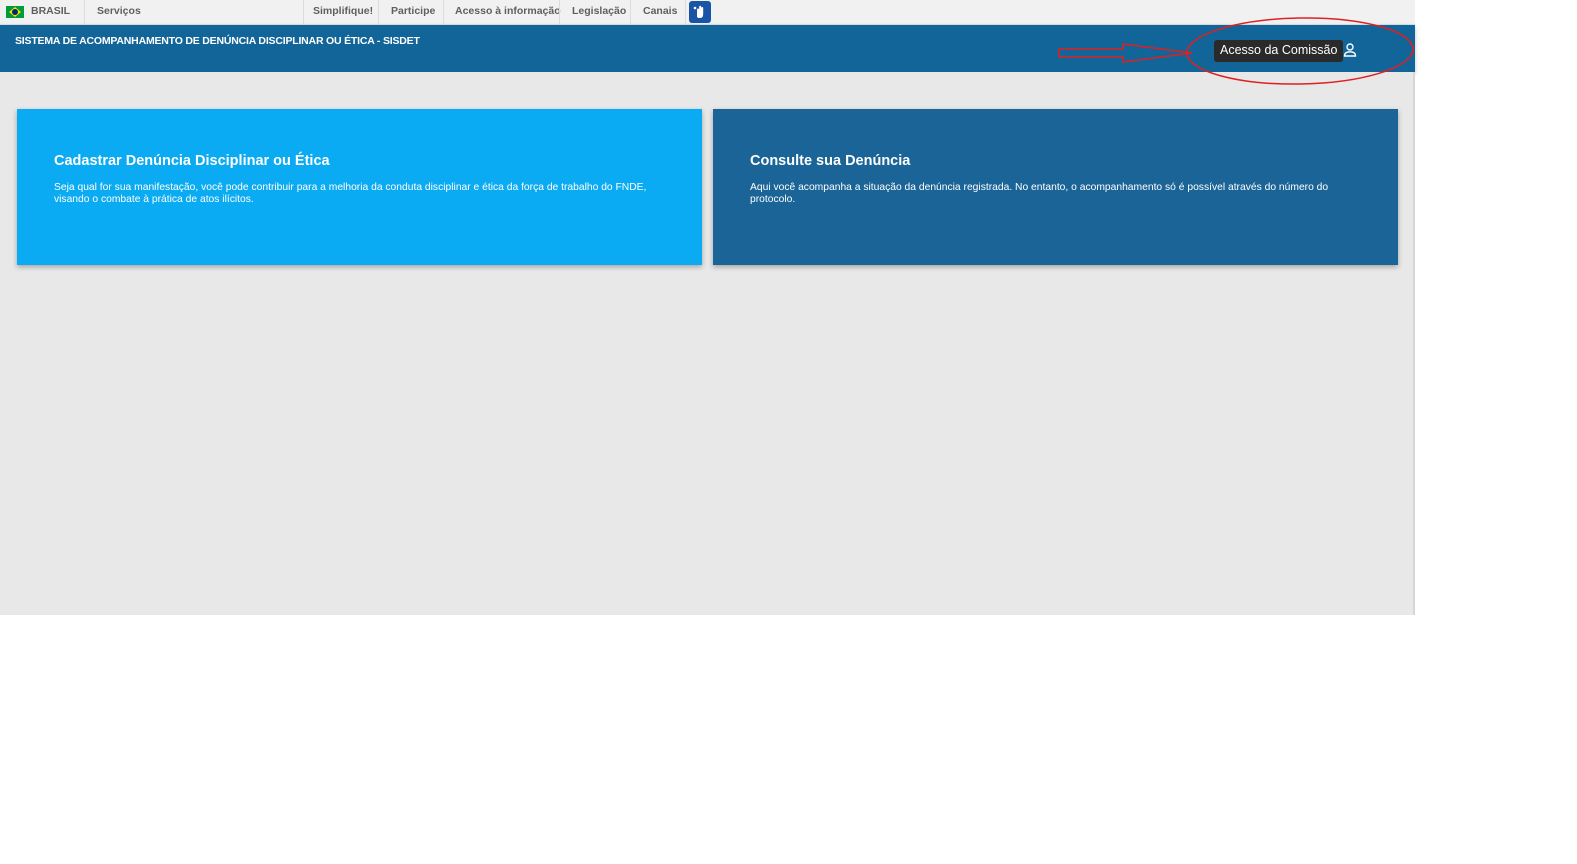 This screenshot has width=1577, height=864. I want to click on govbar-acesso-informacao-link: Acesso à informação, so click(508, 12).